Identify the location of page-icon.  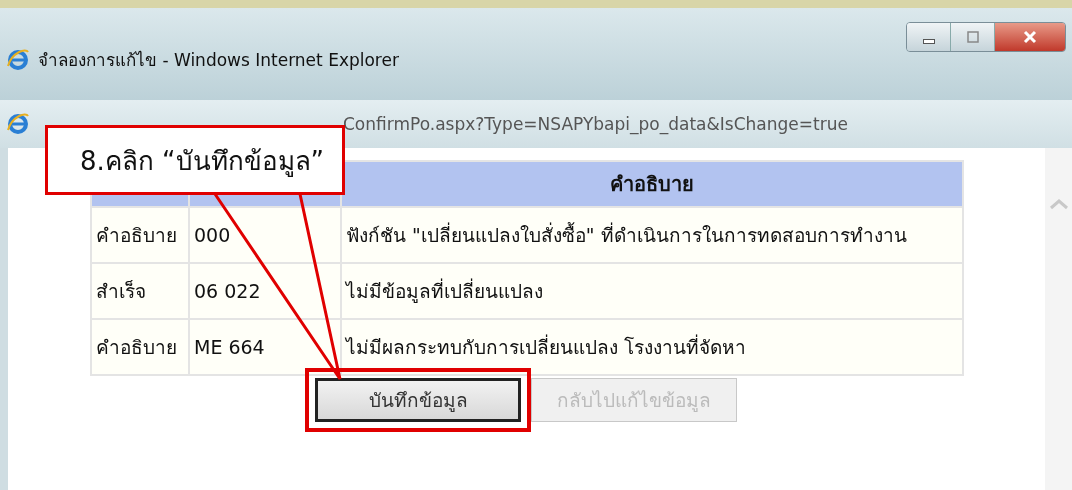
(18, 124).